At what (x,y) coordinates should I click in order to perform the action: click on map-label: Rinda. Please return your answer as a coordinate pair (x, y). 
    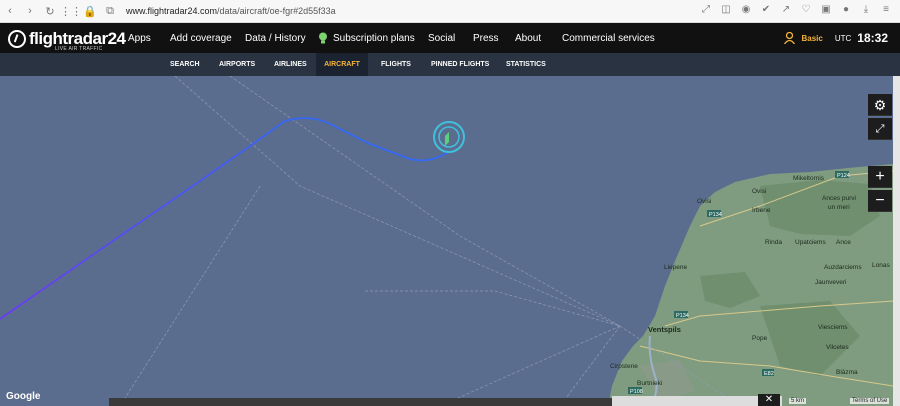
    Looking at the image, I should click on (773, 242).